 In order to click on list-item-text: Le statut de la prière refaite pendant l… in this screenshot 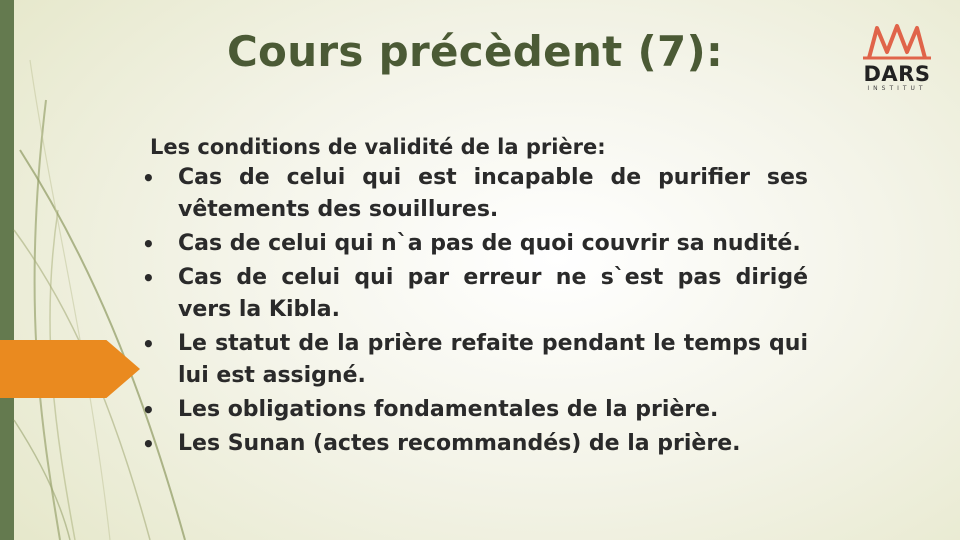, I will do `click(493, 359)`.